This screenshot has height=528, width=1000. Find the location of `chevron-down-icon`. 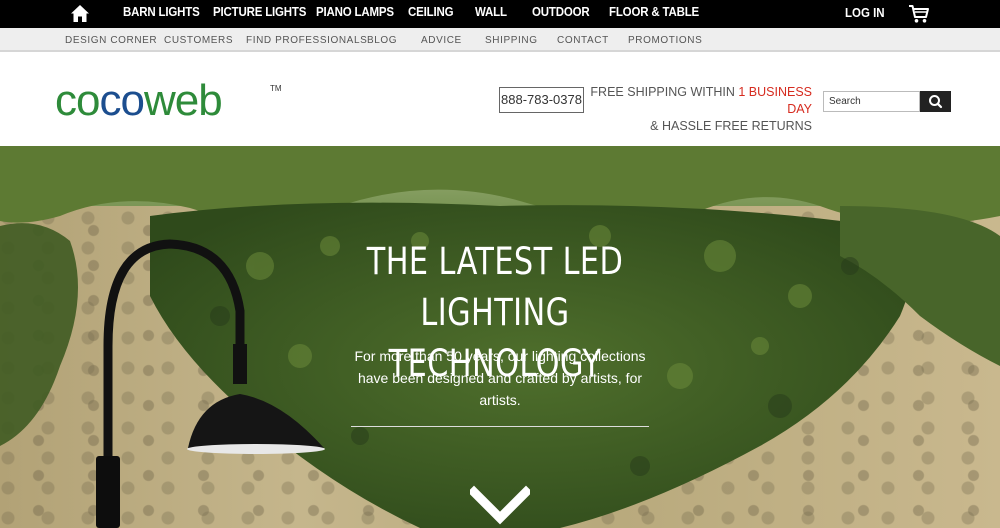

chevron-down-icon is located at coordinates (500, 506).